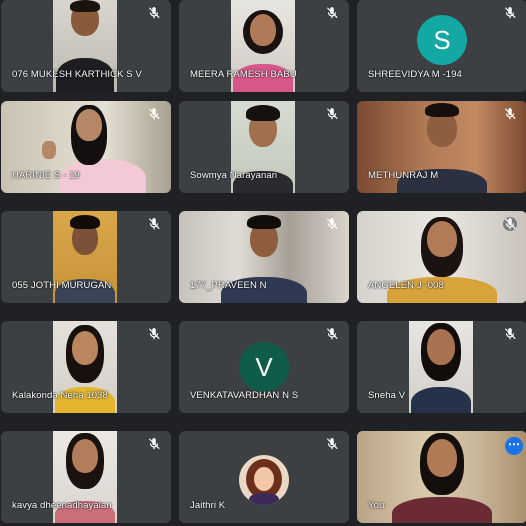 The image size is (526, 526). What do you see at coordinates (60, 395) in the screenshot?
I see `participant-name: Kalakonda Neha 1038` at bounding box center [60, 395].